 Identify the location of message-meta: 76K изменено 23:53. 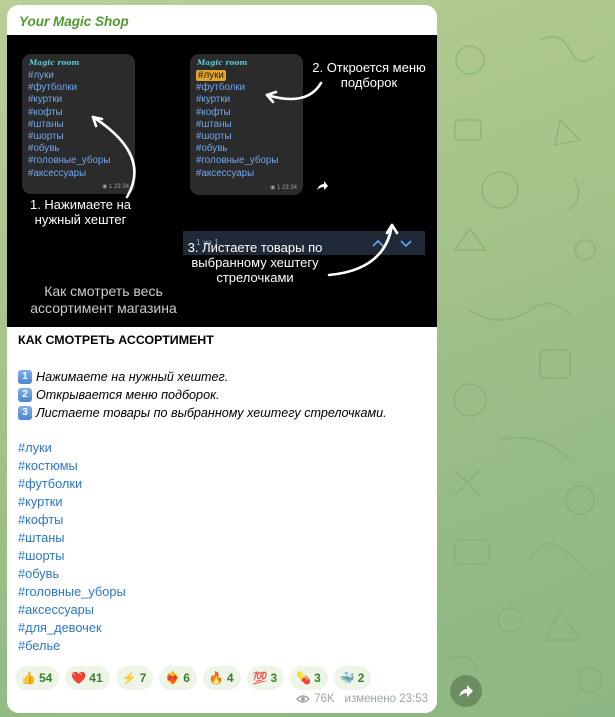
(362, 699).